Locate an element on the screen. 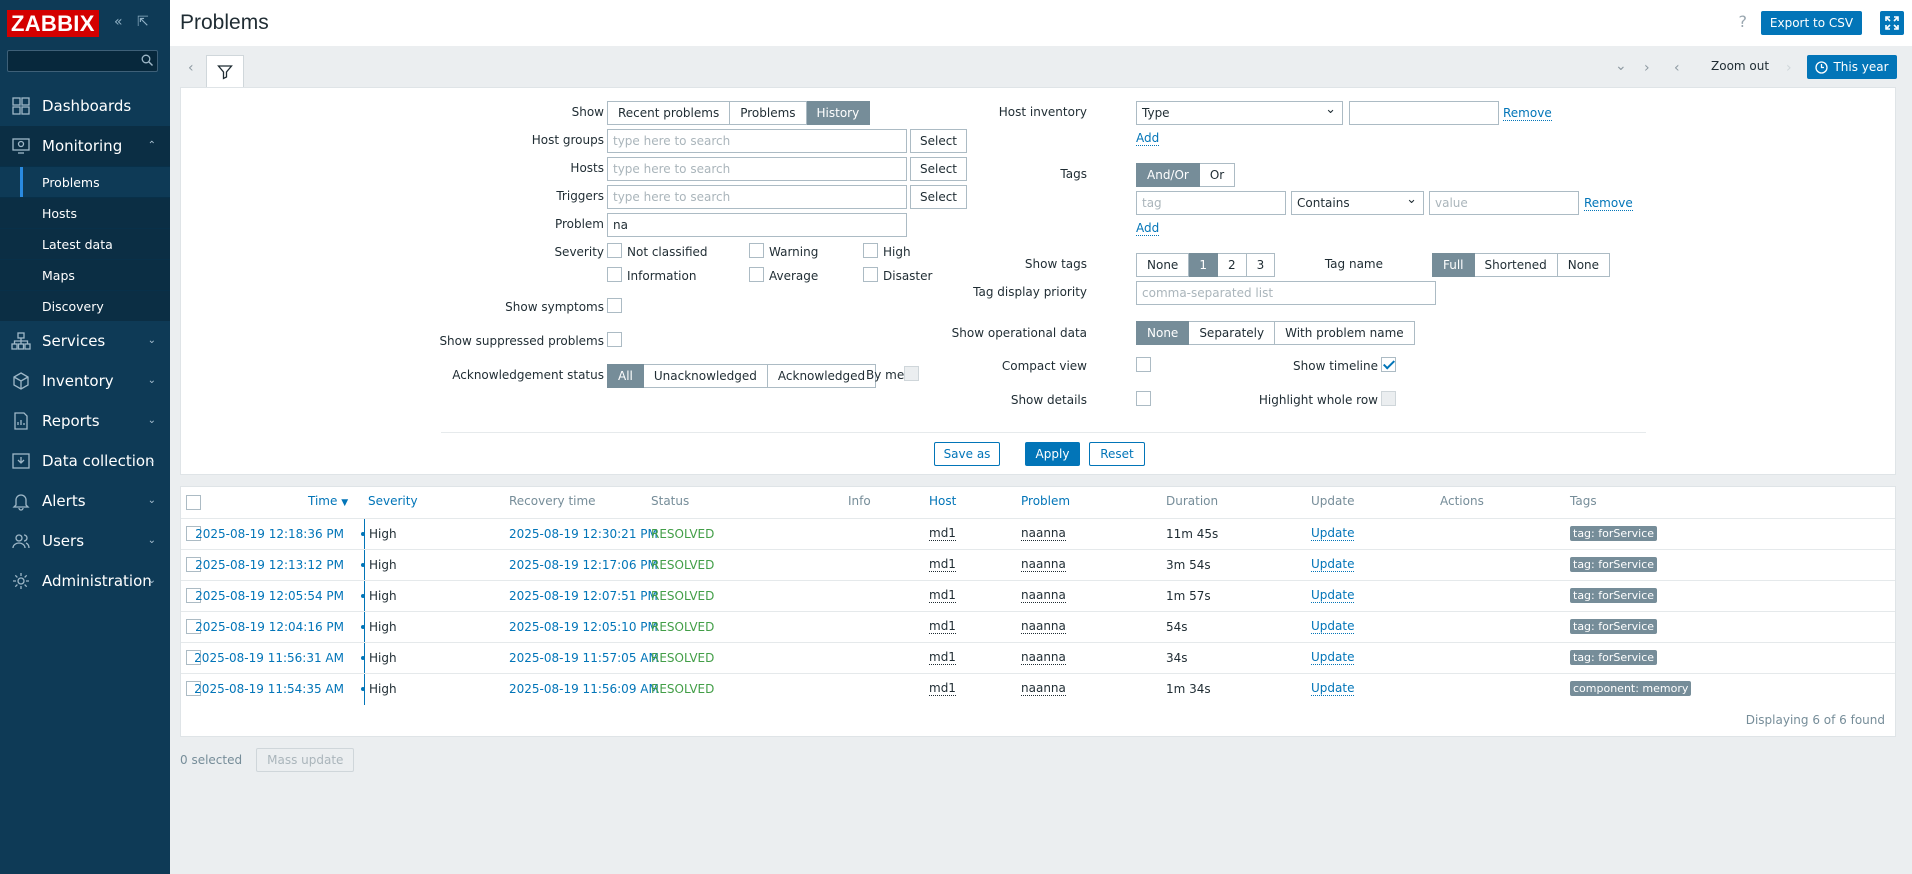  show-tags-3: 3 is located at coordinates (1261, 265).